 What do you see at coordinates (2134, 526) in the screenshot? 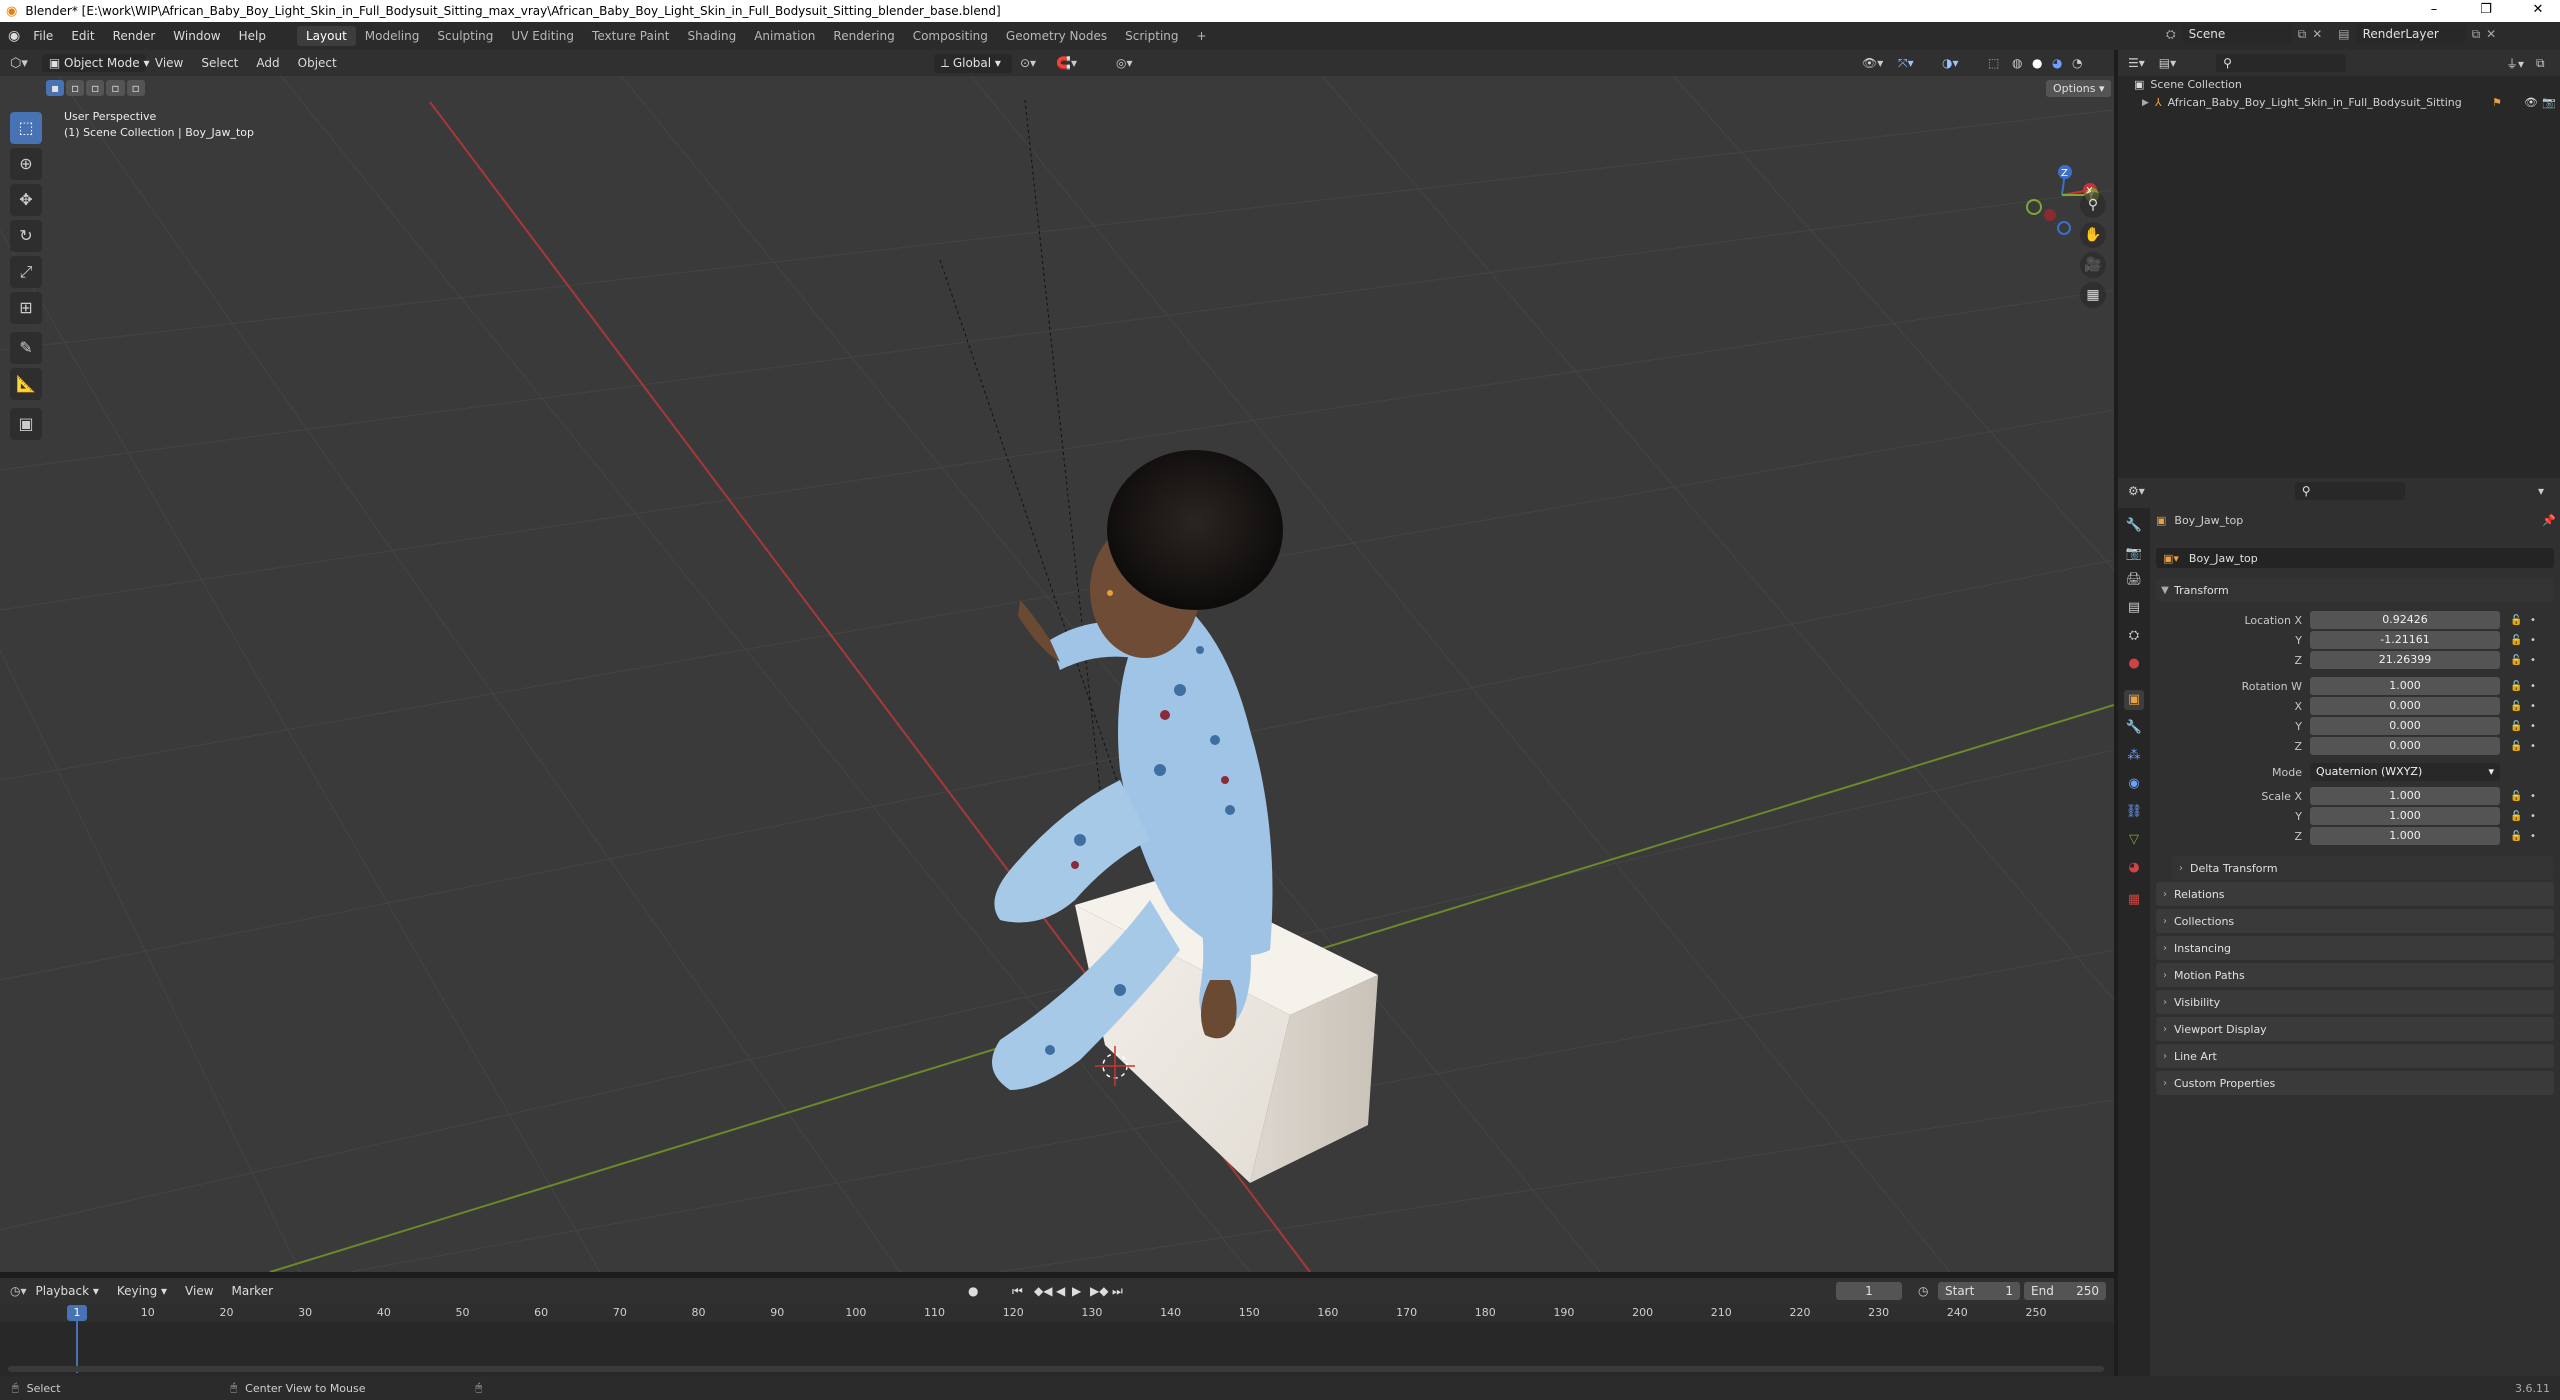
I see `tool-tab-icon: 🔧` at bounding box center [2134, 526].